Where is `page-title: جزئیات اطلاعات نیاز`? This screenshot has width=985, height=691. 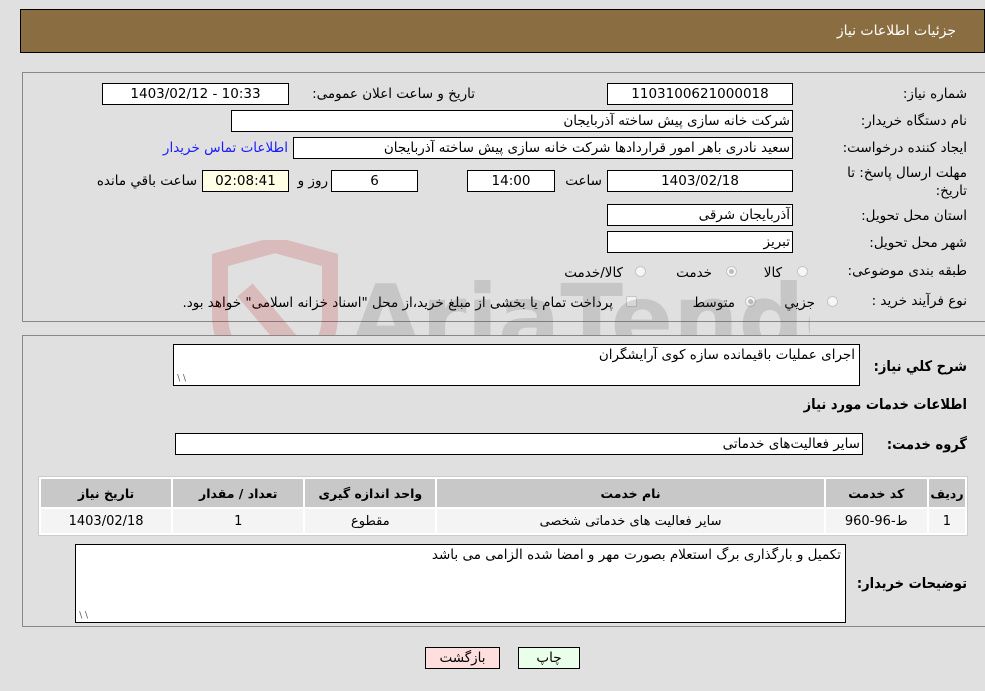 page-title: جزئیات اطلاعات نیاز is located at coordinates (896, 31).